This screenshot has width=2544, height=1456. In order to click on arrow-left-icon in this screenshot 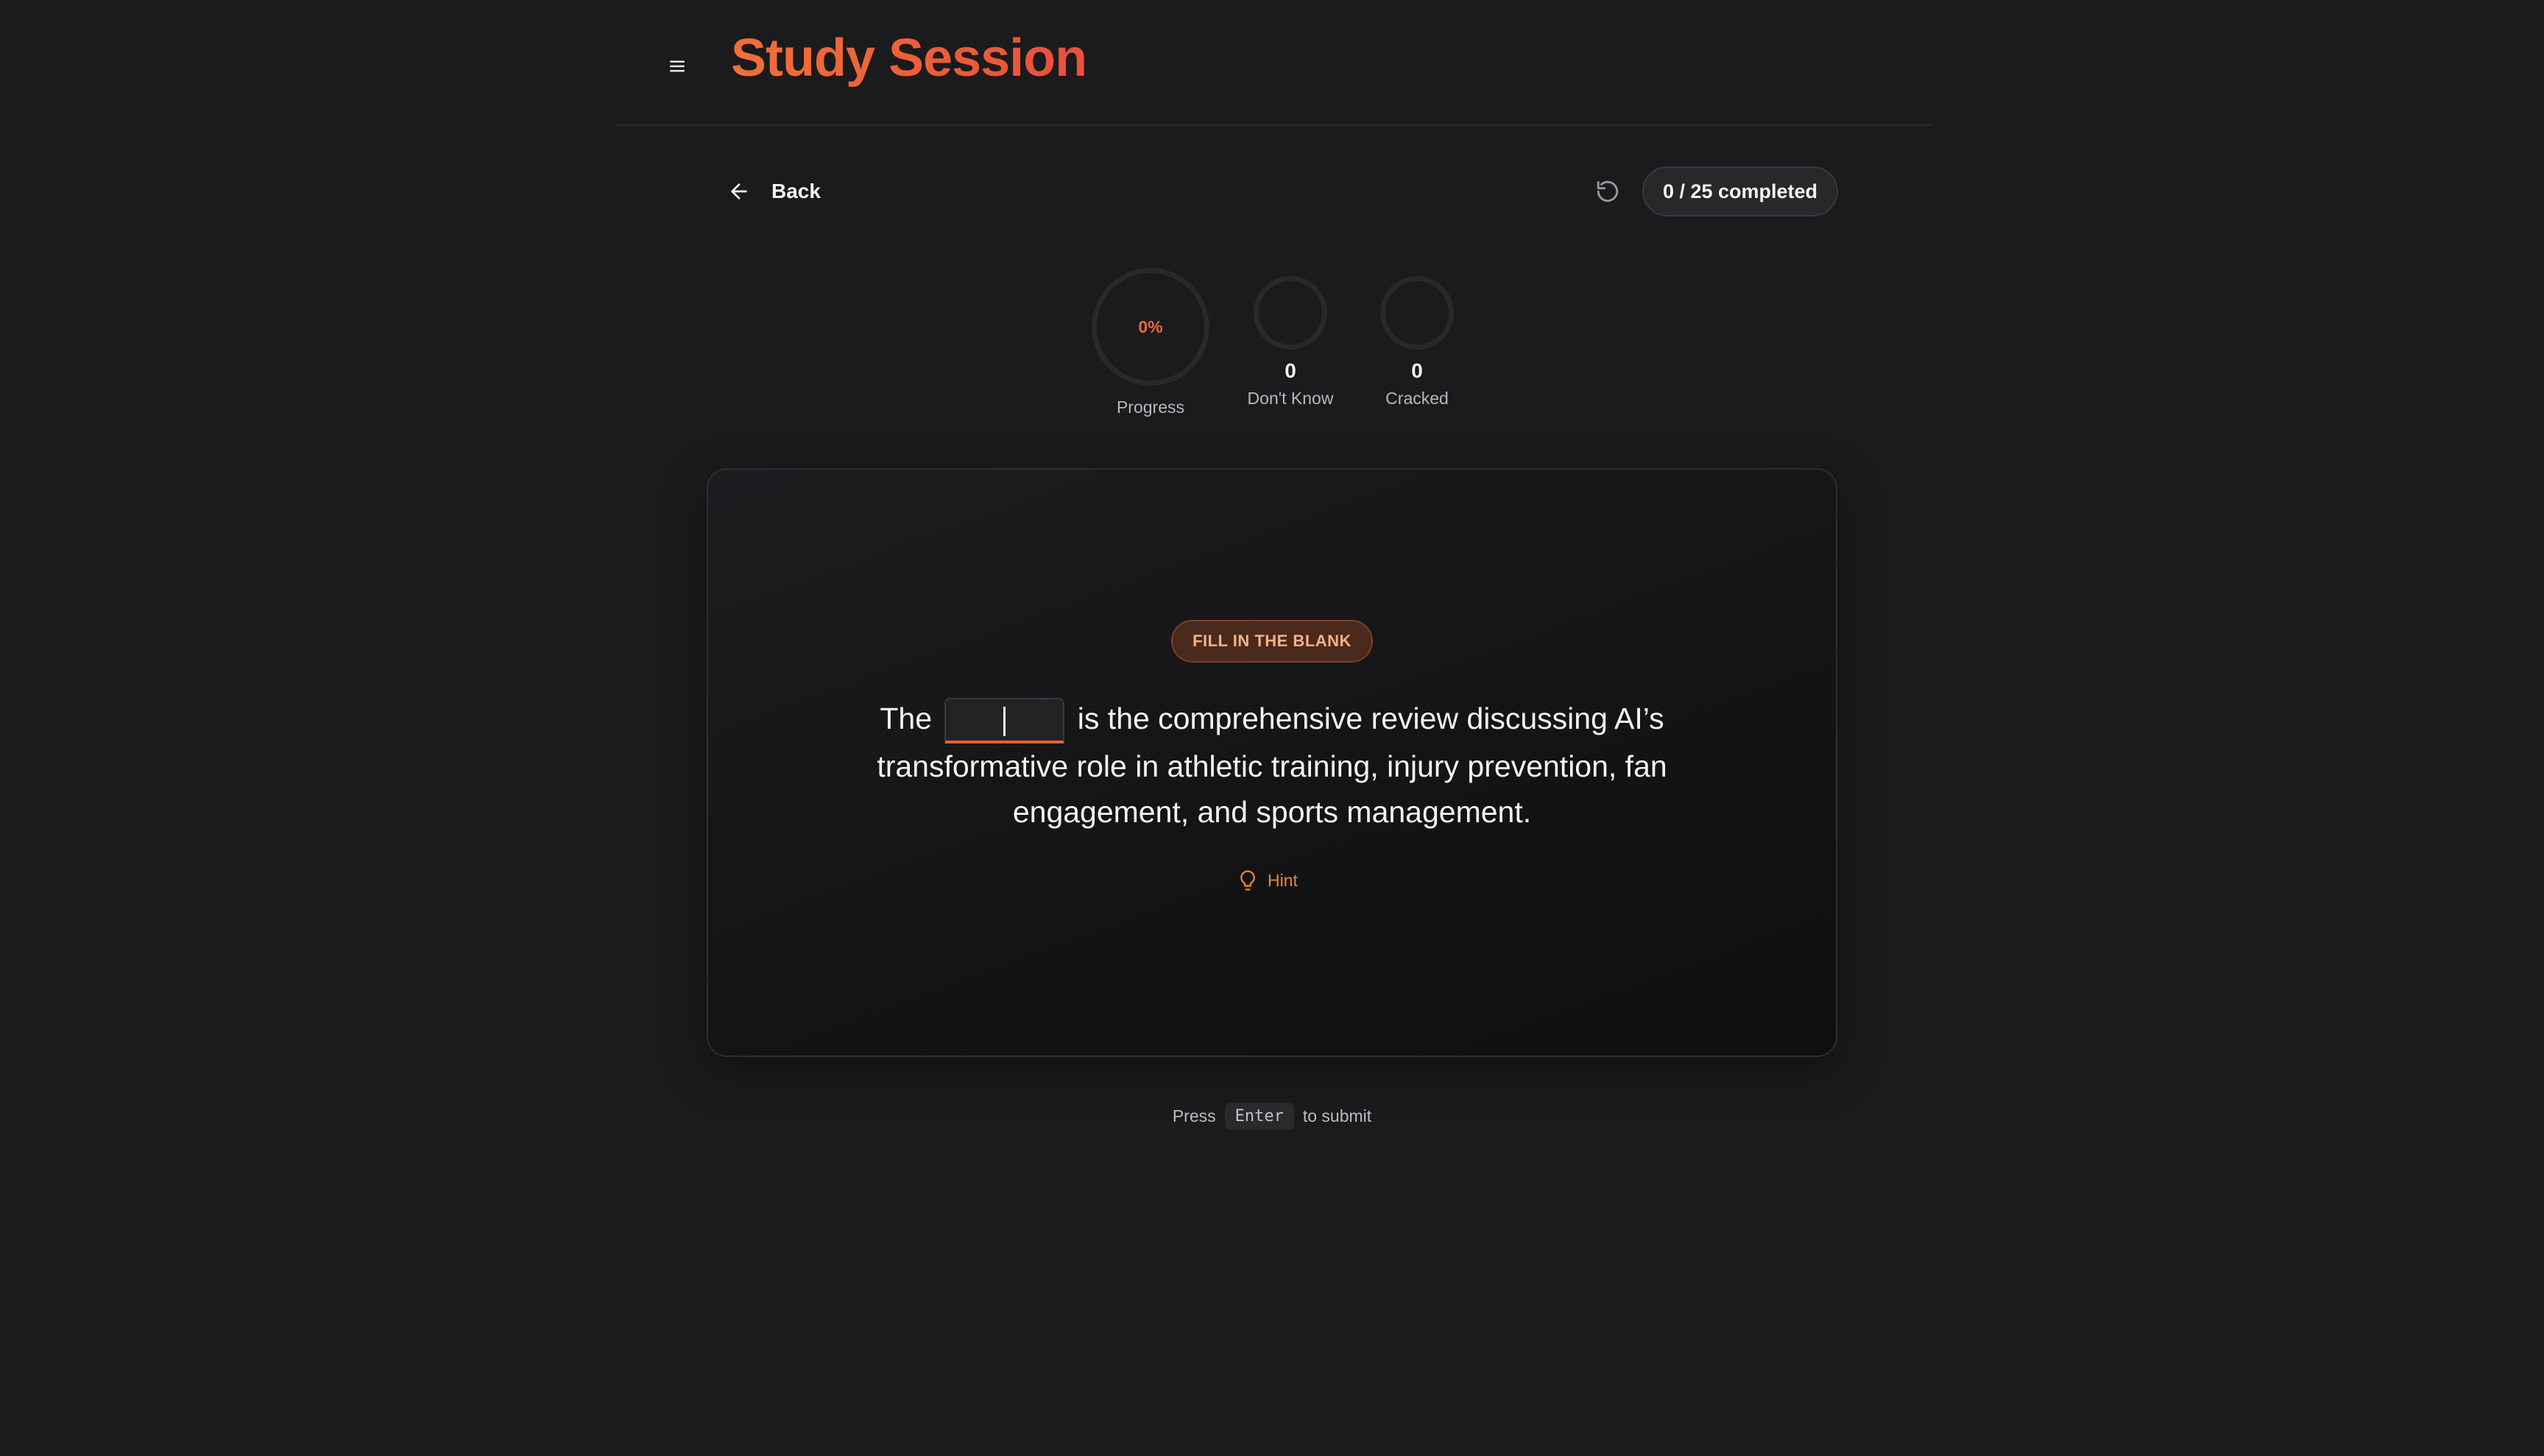, I will do `click(739, 191)`.